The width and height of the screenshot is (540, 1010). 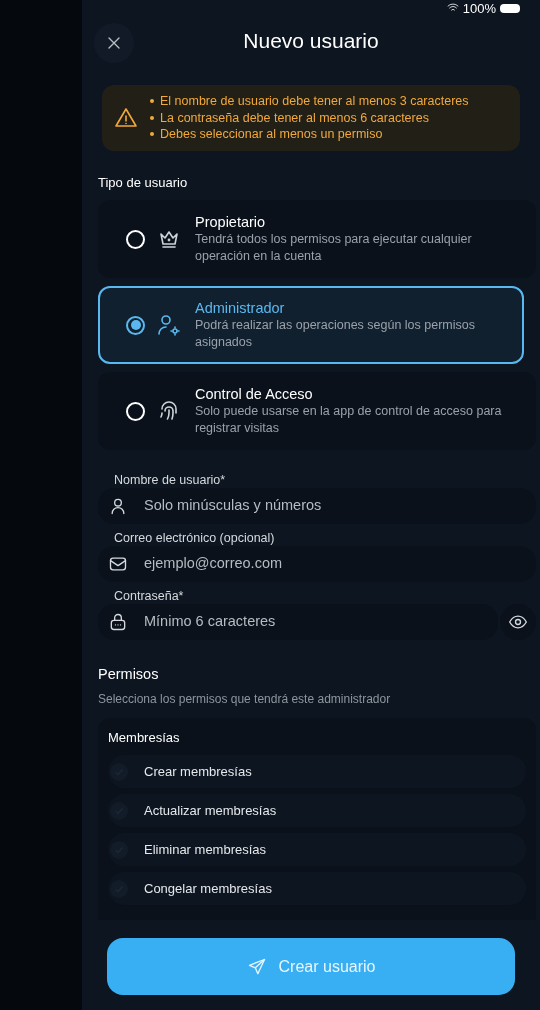 I want to click on permission-item: Congelar membresías, so click(x=317, y=889).